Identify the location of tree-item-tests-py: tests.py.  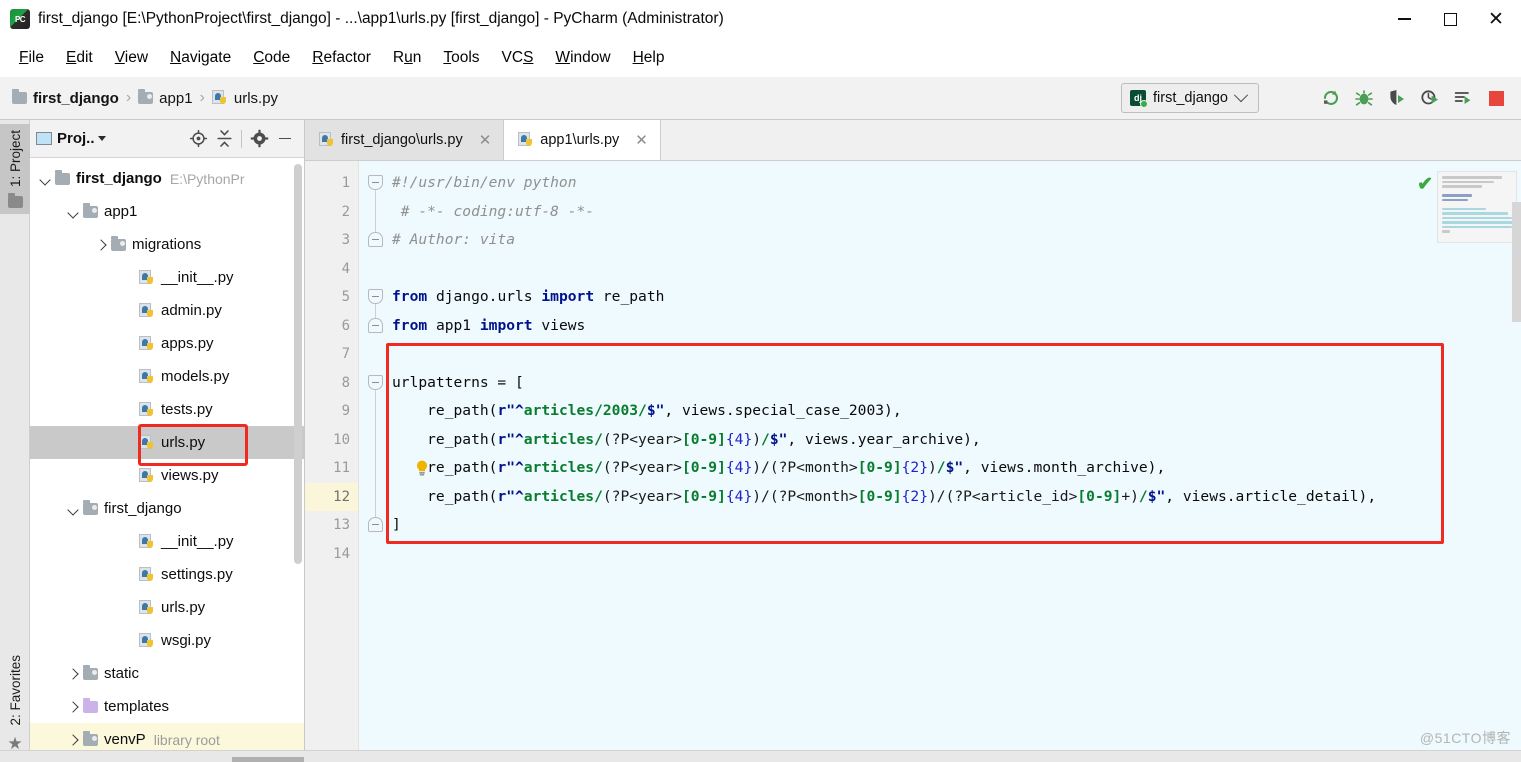
(167, 409).